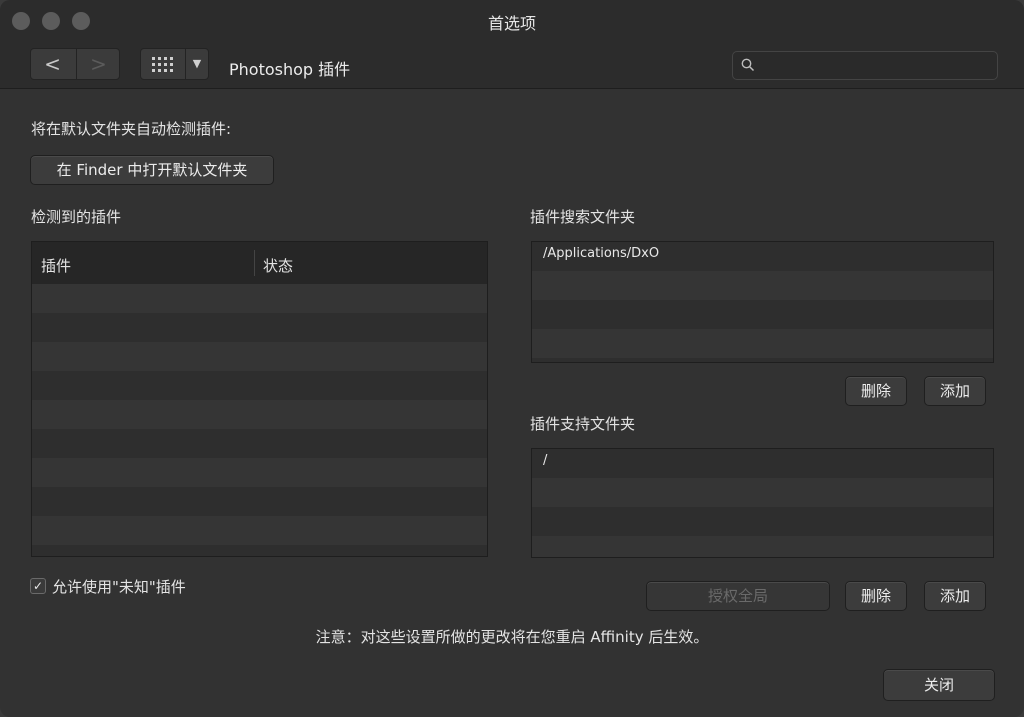  Describe the element at coordinates (939, 685) in the screenshot. I see `close-button: 关闭` at that location.